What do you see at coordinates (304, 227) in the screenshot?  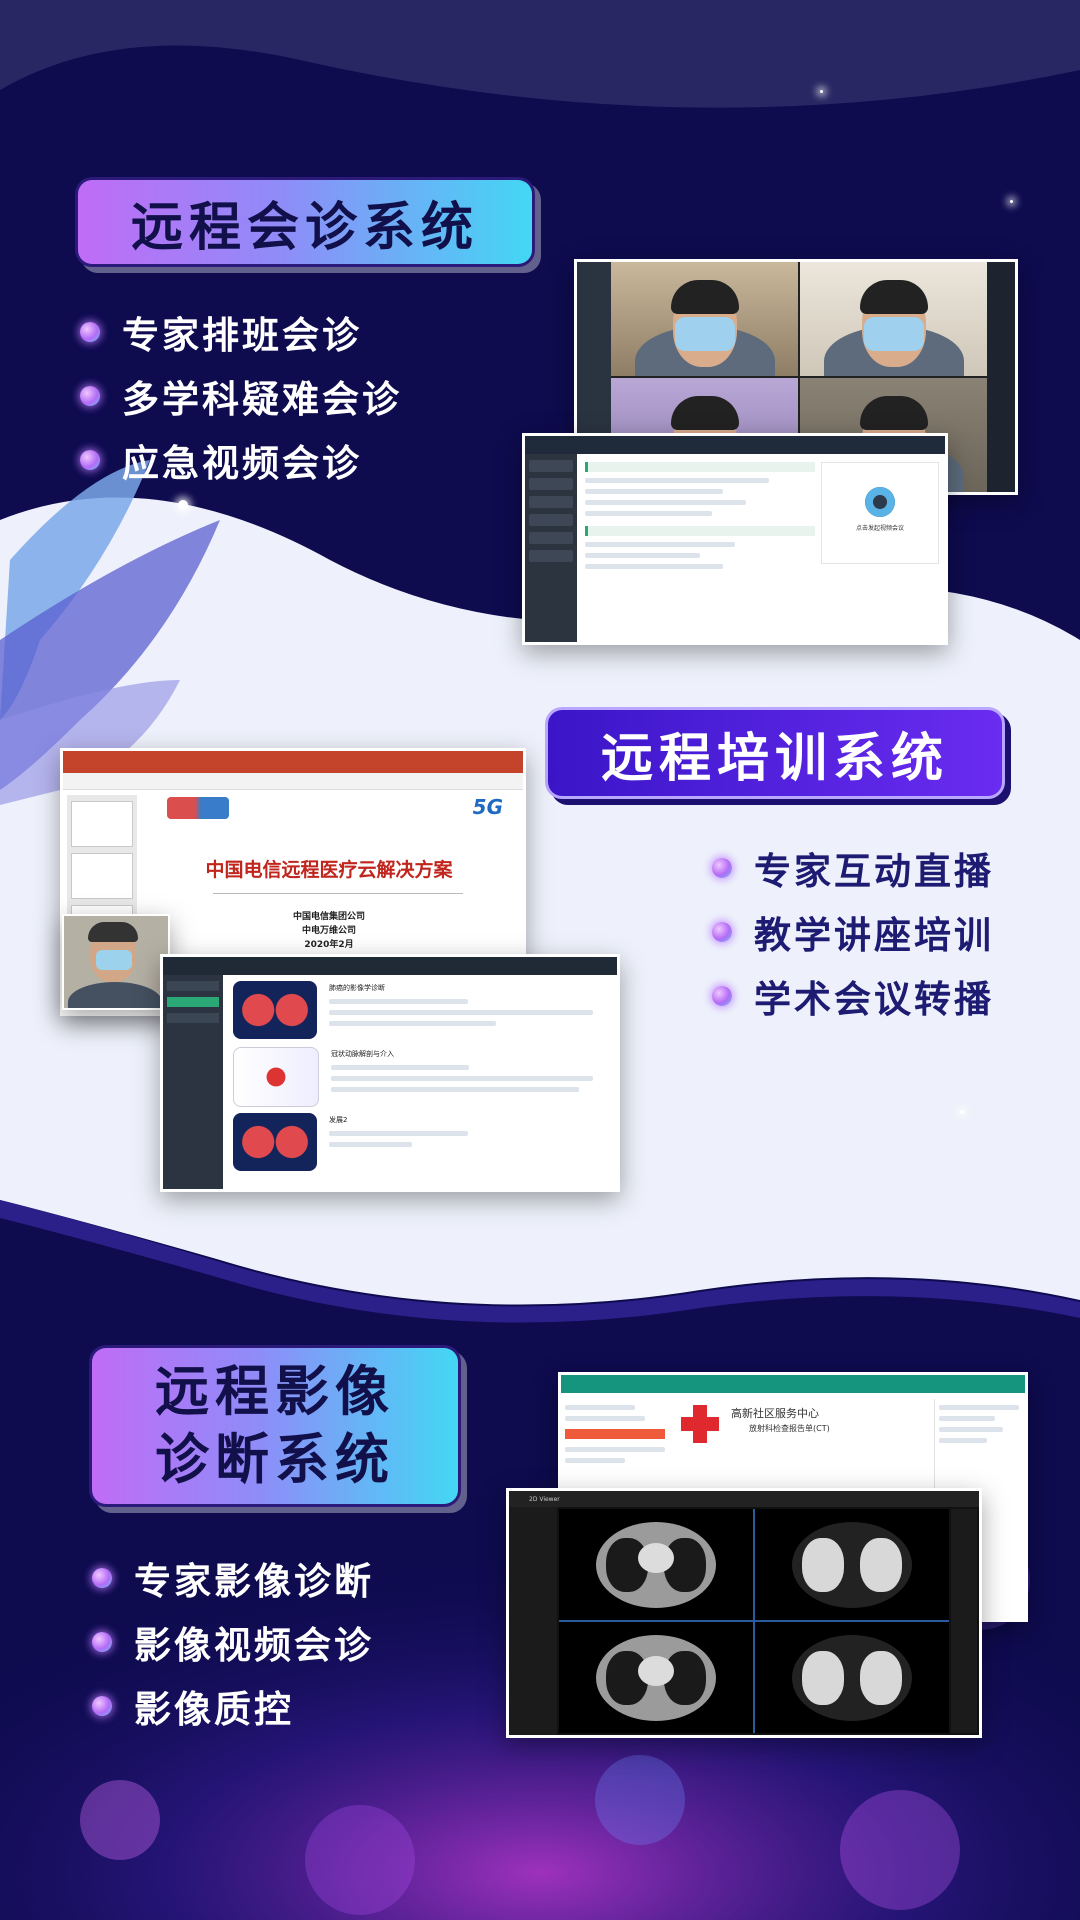 I see `section-title-text: 远程会诊系统` at bounding box center [304, 227].